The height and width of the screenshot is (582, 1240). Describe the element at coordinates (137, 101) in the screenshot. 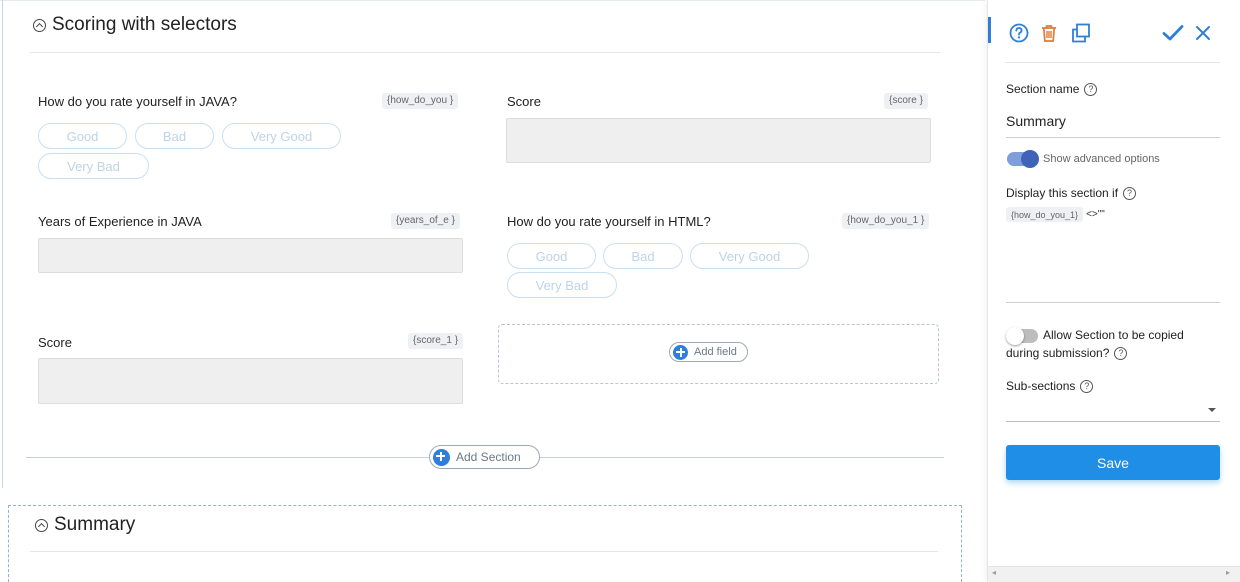

I see `question-label: How do you rate yourself in JAVA?` at that location.